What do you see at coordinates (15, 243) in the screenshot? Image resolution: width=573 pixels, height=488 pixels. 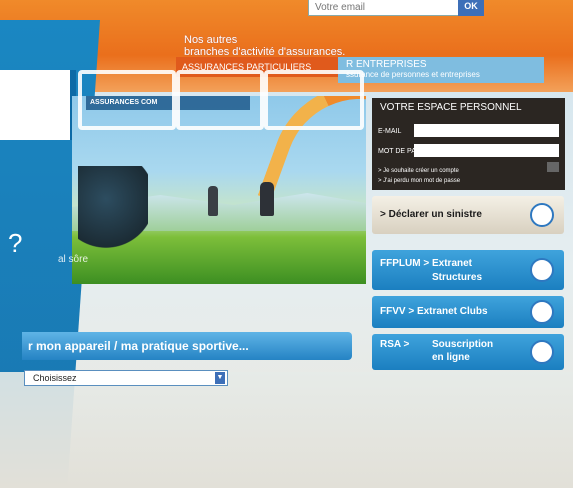 I see `question-mark: ?` at bounding box center [15, 243].